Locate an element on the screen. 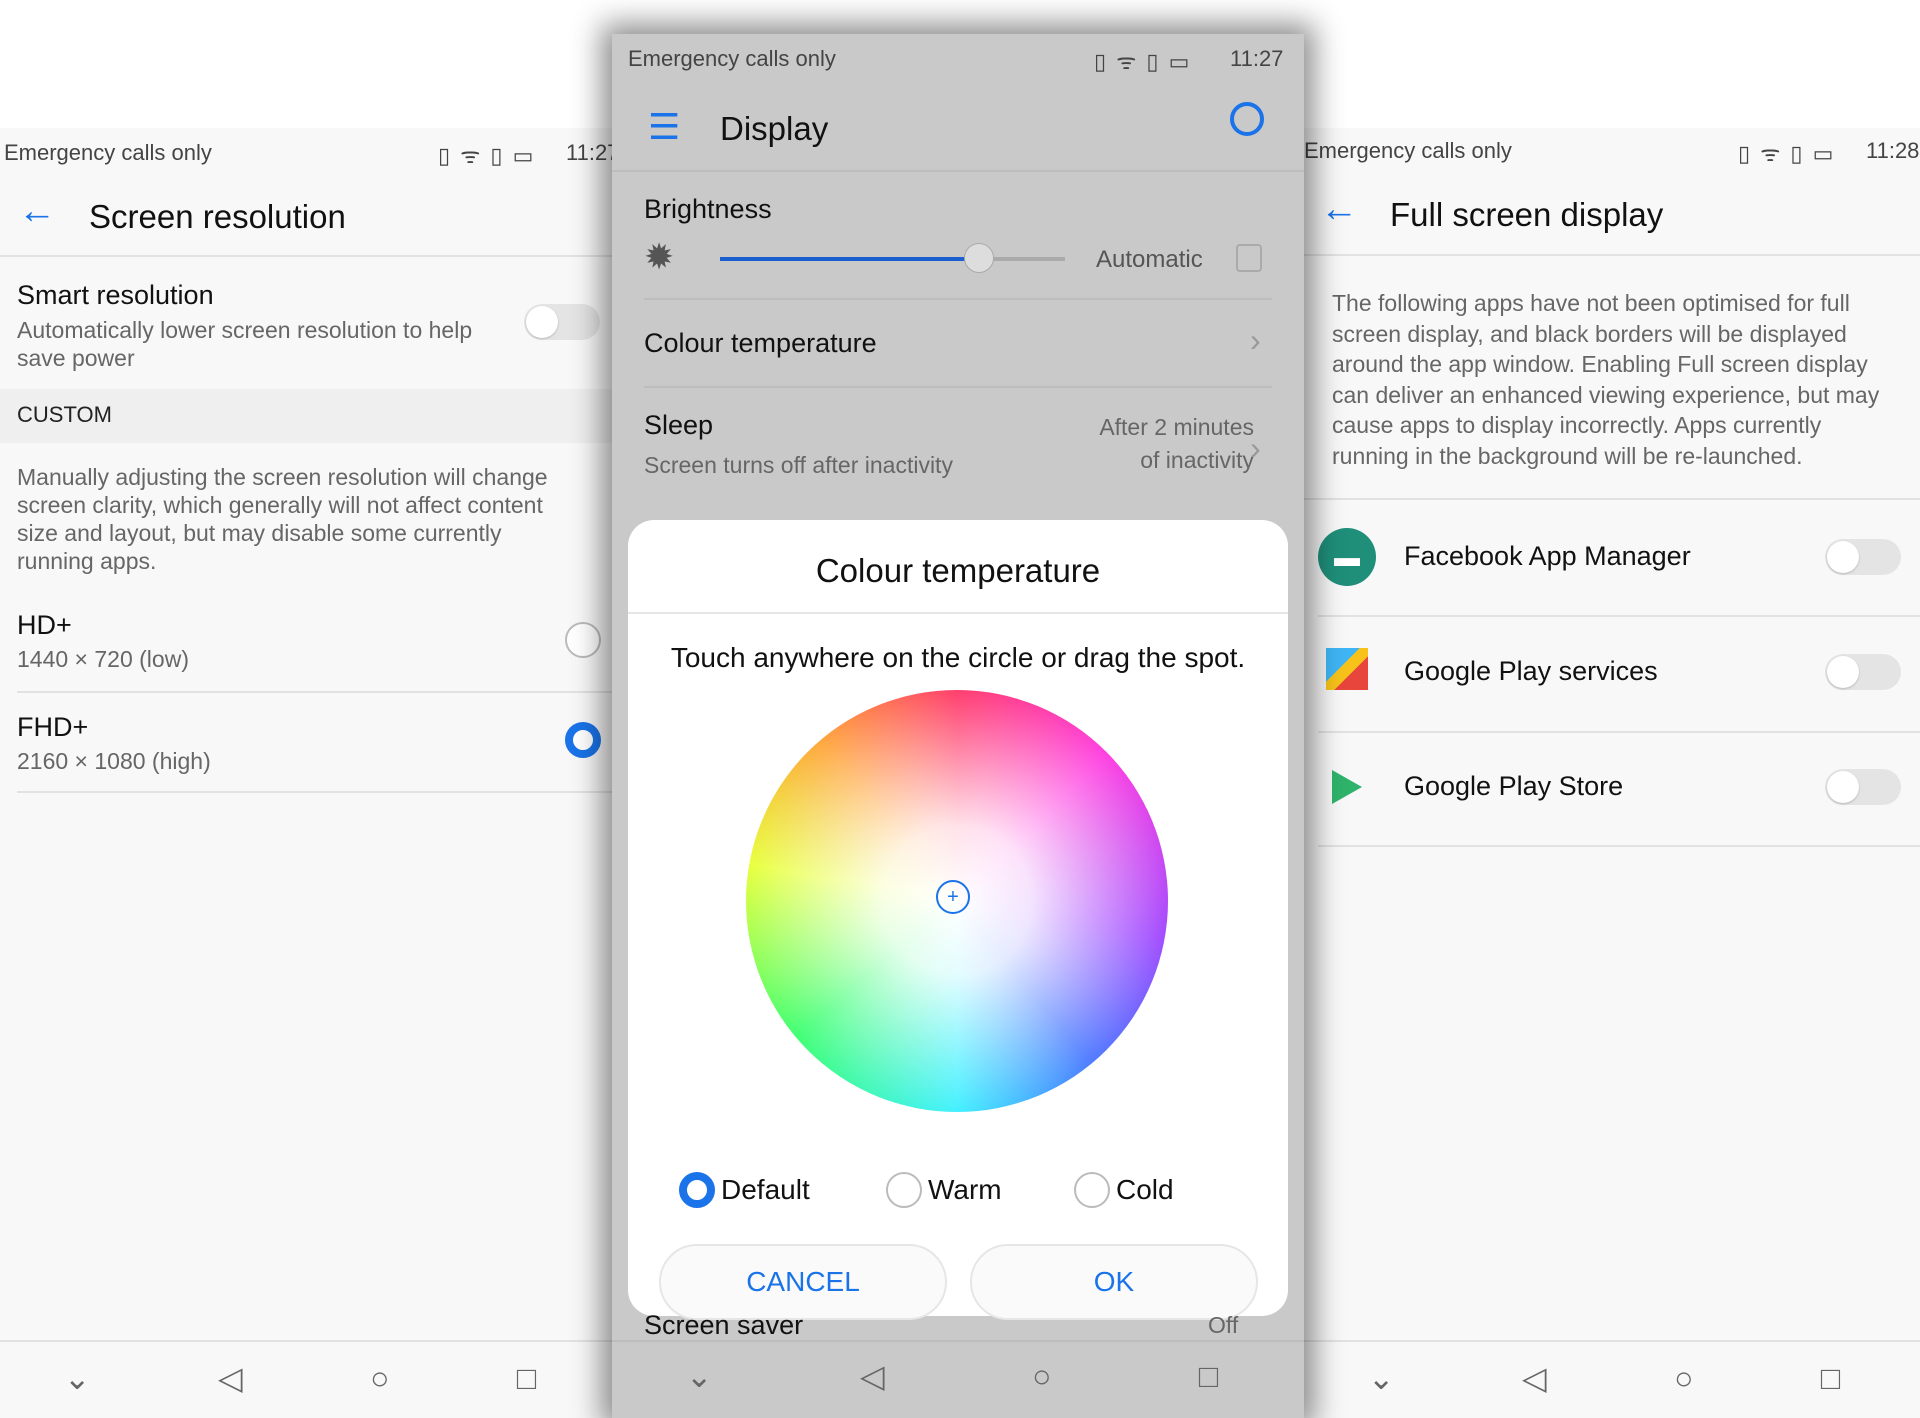 This screenshot has width=1920, height=1418. option-hd-radio is located at coordinates (583, 640).